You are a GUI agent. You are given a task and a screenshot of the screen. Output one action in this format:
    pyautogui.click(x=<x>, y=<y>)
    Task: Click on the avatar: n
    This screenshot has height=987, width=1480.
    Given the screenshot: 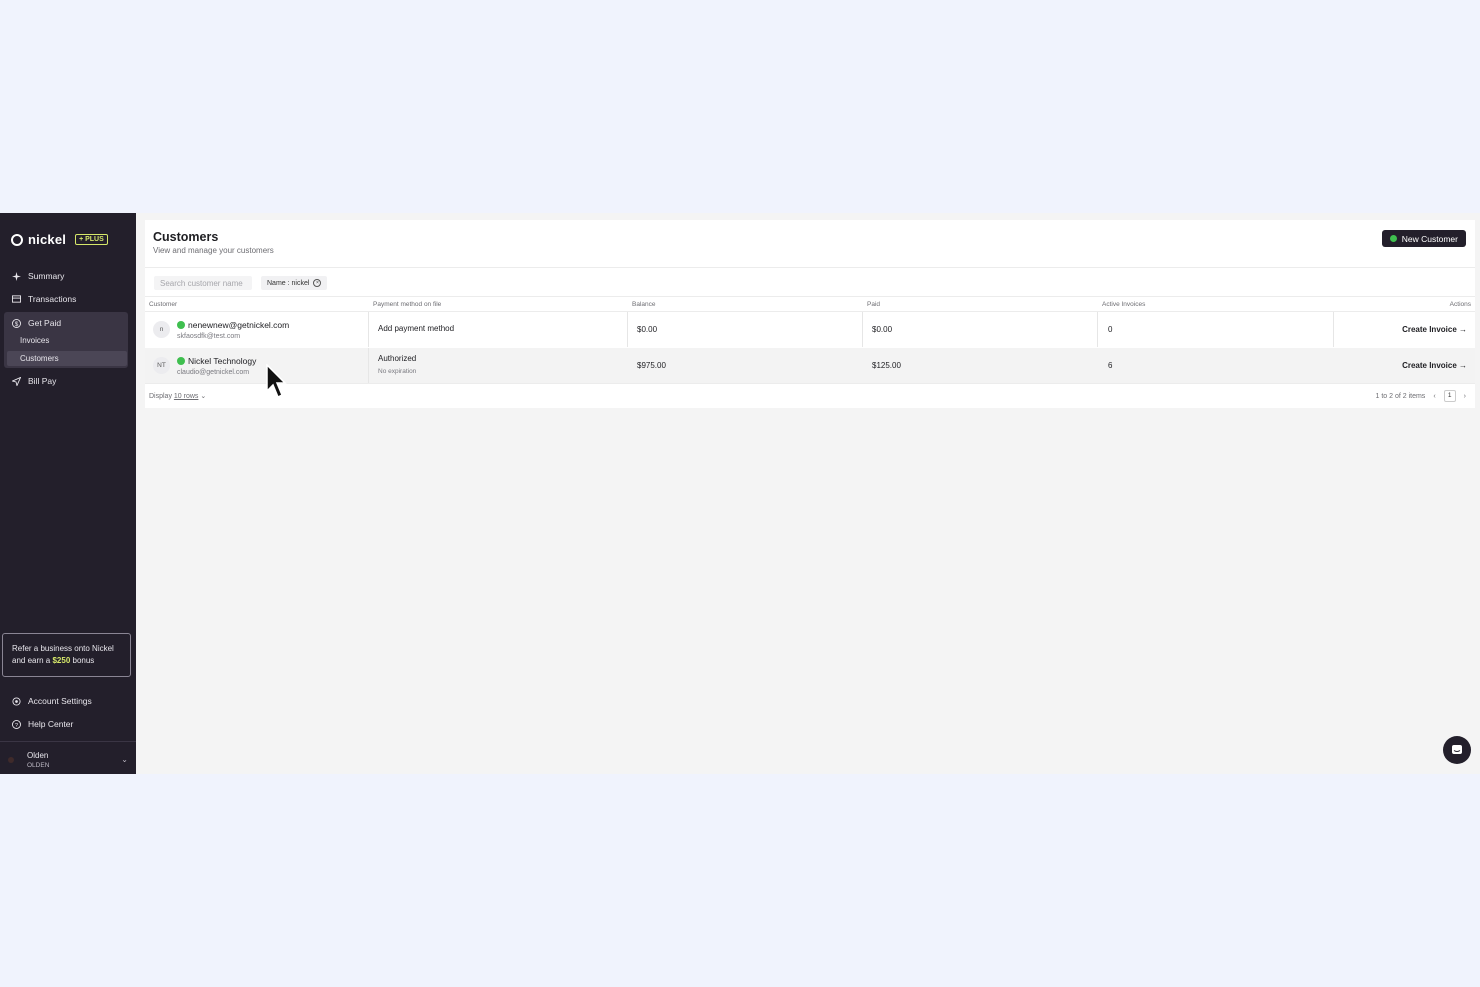 What is the action you would take?
    pyautogui.click(x=161, y=329)
    